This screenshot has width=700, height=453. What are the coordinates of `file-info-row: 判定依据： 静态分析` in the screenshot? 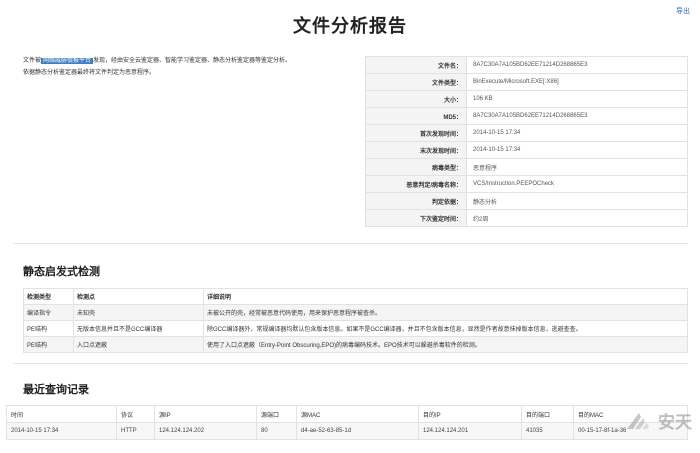 It's located at (526, 201).